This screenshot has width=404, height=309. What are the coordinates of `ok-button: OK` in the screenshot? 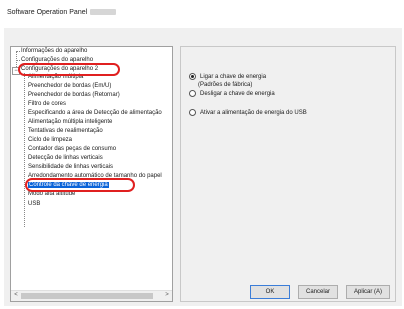 It's located at (270, 292).